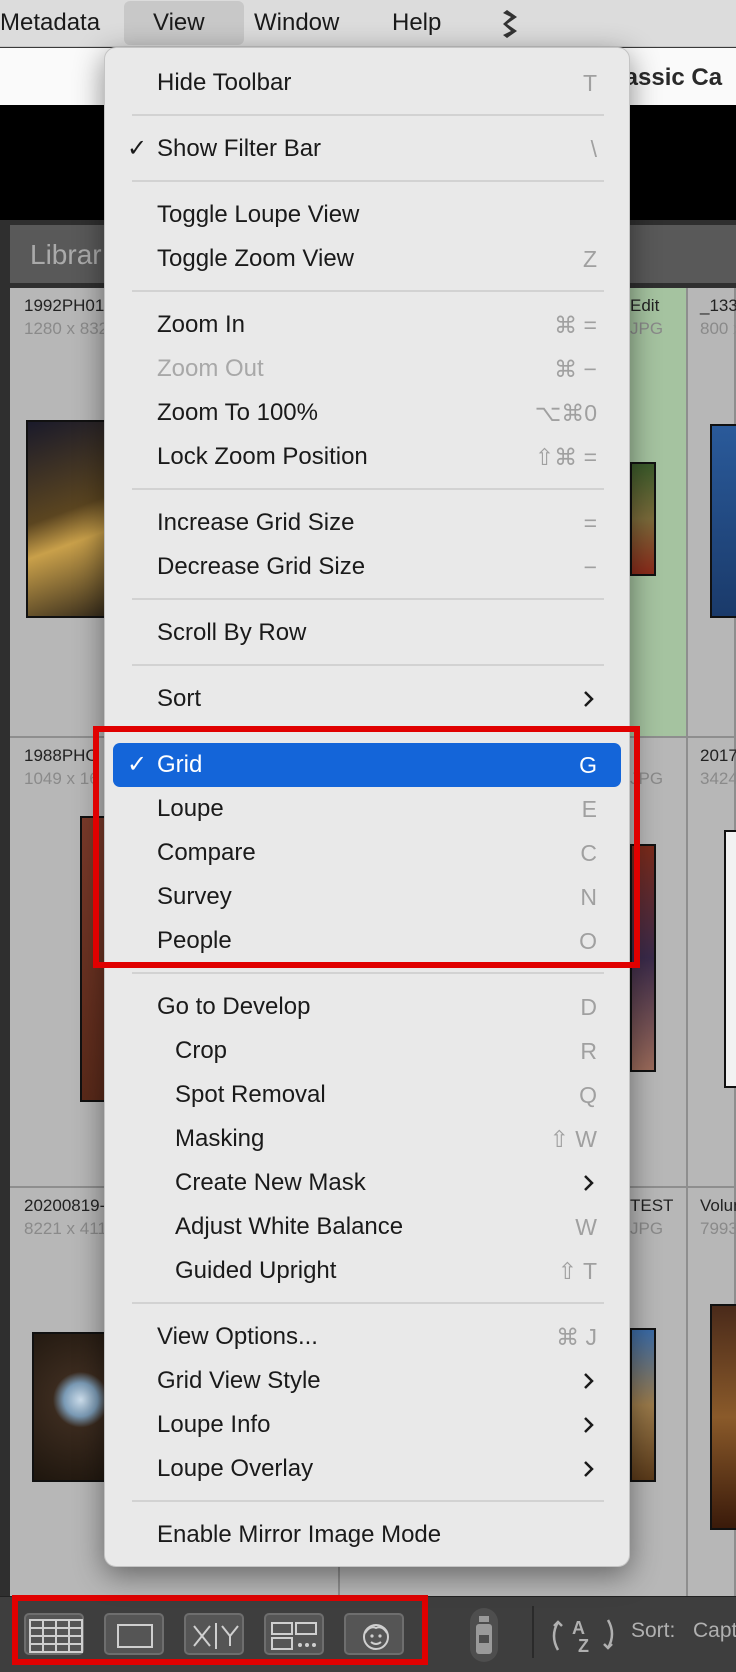  Describe the element at coordinates (367, 259) in the screenshot. I see `menu-item-toggle-zoom-view: Toggle Zoom View Z` at that location.